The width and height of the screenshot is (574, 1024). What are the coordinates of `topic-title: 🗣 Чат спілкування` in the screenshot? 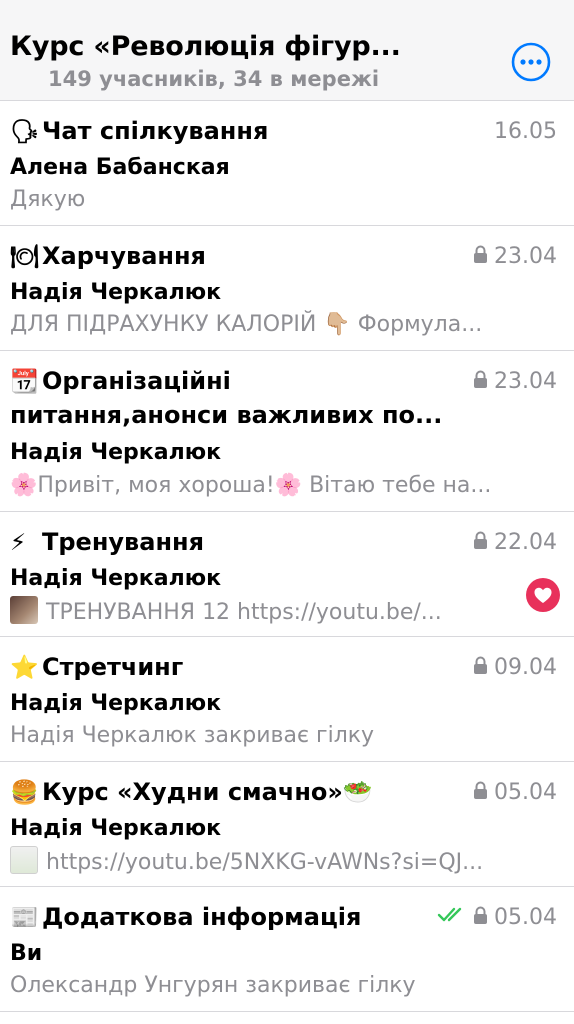 It's located at (240, 131).